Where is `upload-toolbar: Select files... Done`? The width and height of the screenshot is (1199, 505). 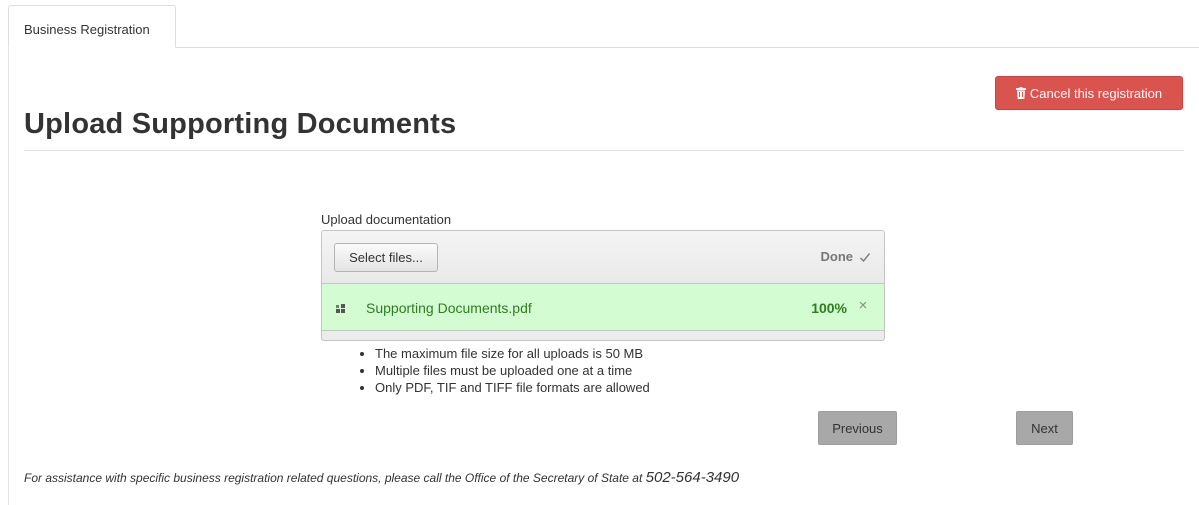
upload-toolbar: Select files... Done is located at coordinates (603, 257).